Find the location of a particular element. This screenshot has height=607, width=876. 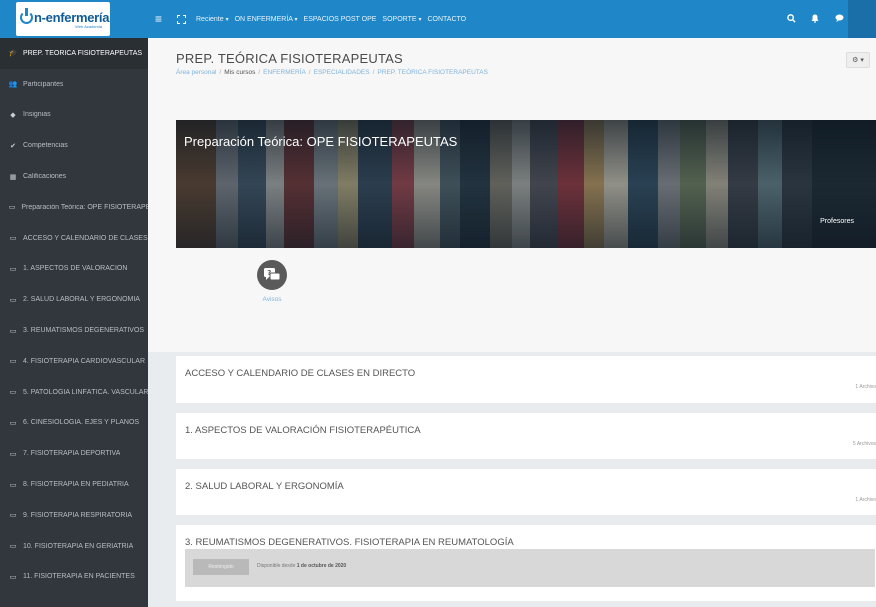

badge-icon: ◆ is located at coordinates (13, 115).